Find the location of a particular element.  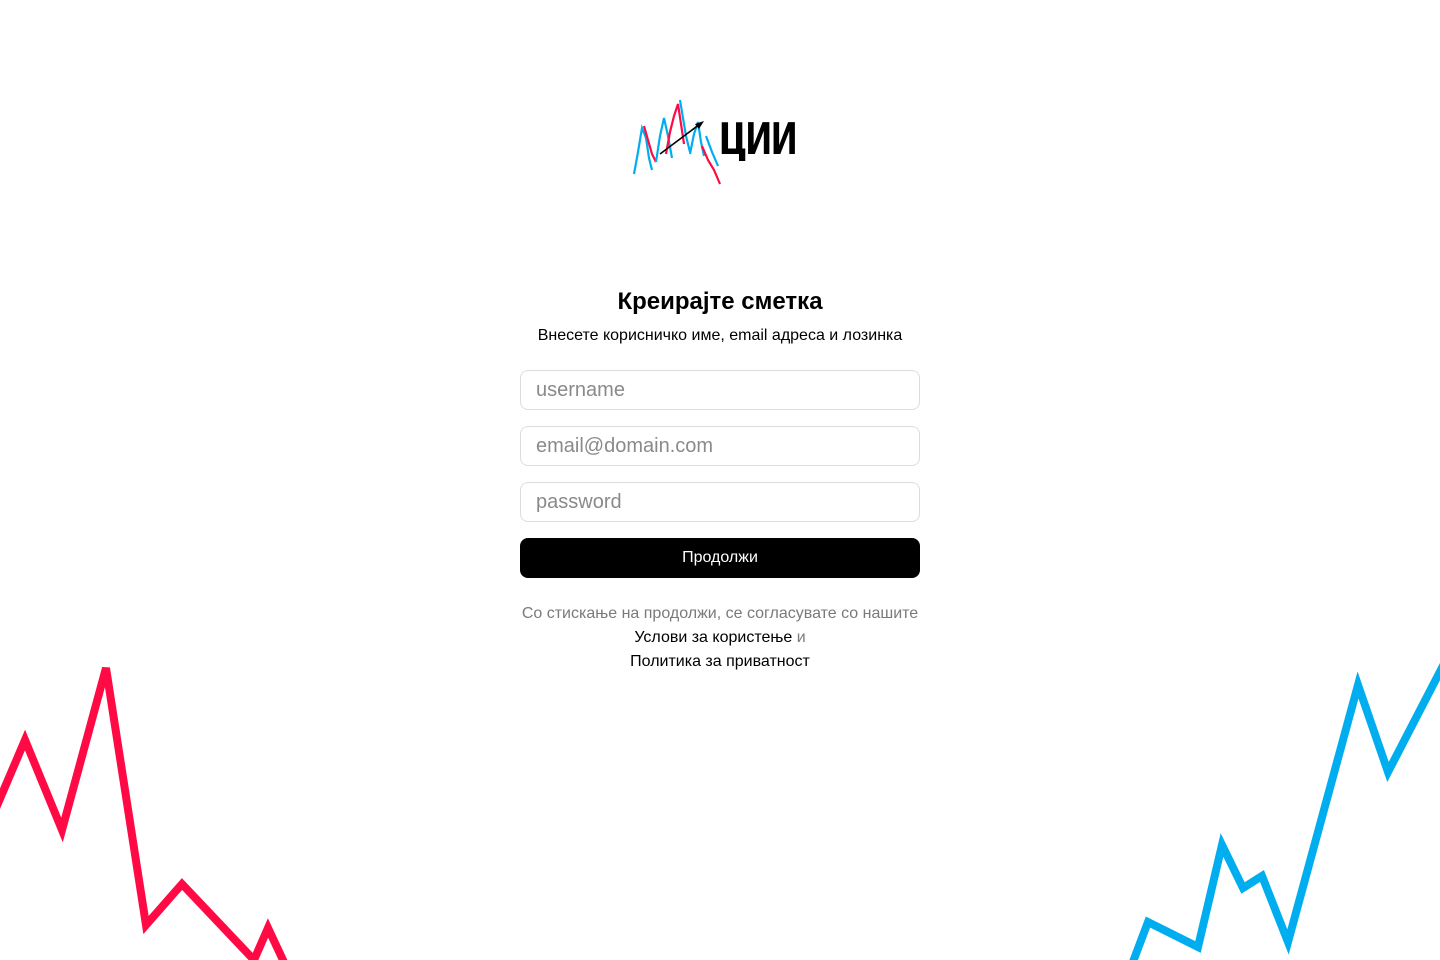

privacy-link: Политика за приватност is located at coordinates (720, 661).